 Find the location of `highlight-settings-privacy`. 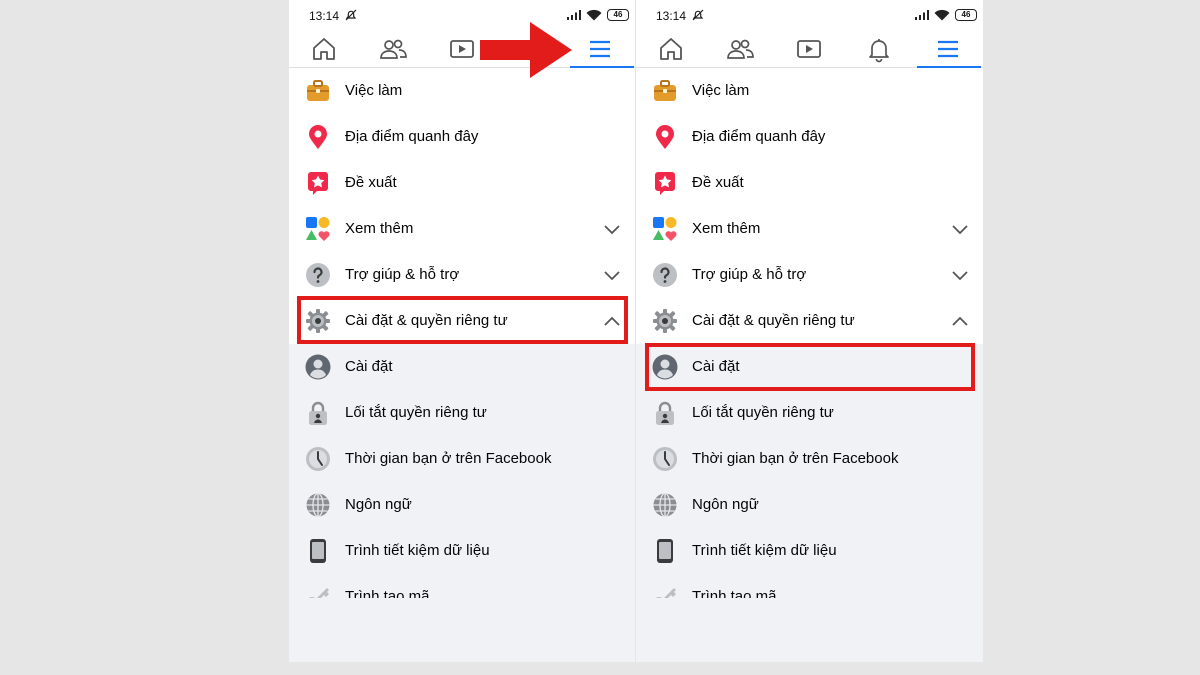

highlight-settings-privacy is located at coordinates (462, 320).